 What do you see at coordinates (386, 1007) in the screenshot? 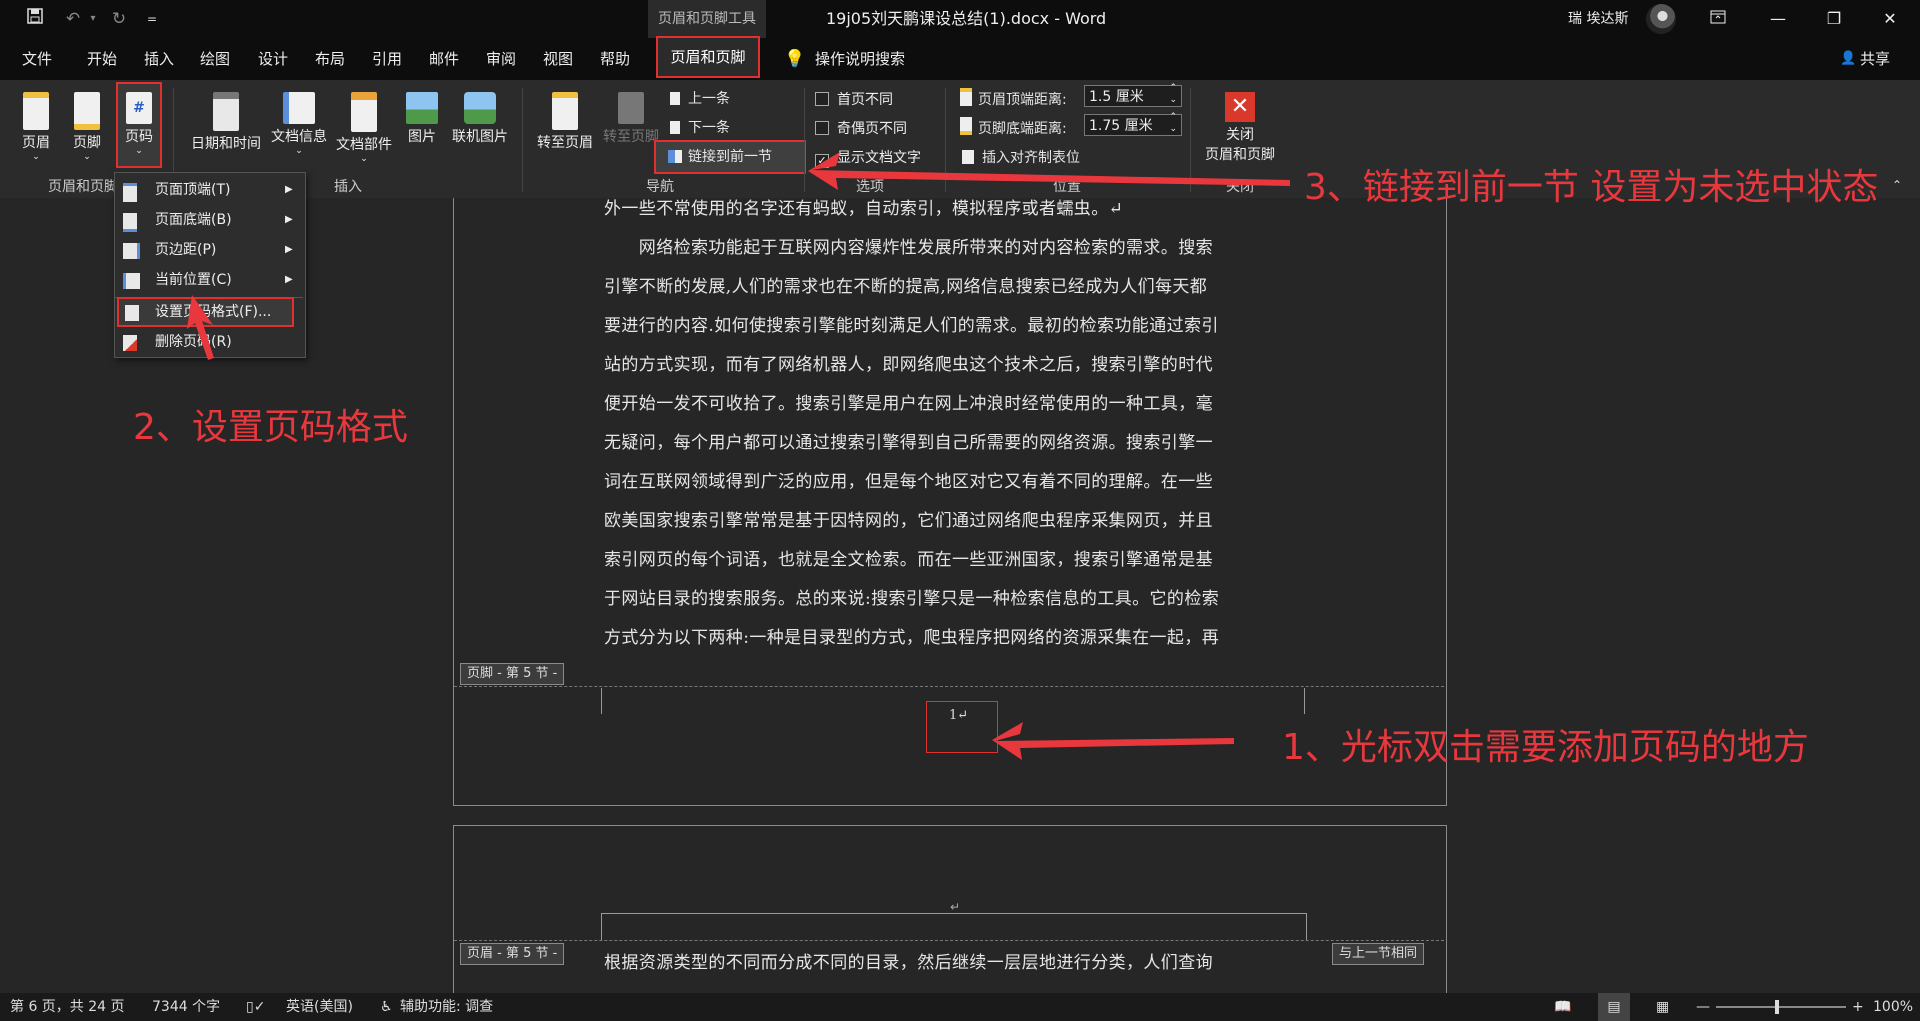
I see `accessibility-icon: ♿` at bounding box center [386, 1007].